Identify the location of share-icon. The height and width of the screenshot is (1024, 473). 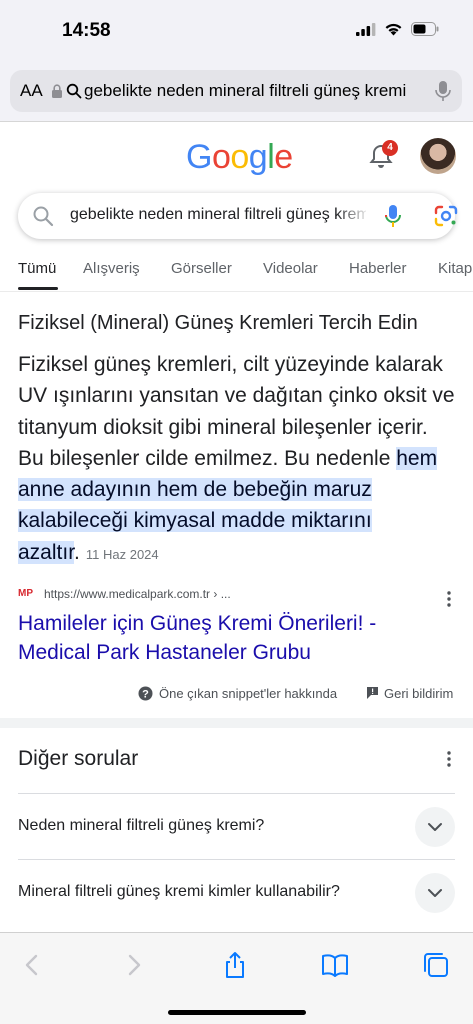
(235, 965).